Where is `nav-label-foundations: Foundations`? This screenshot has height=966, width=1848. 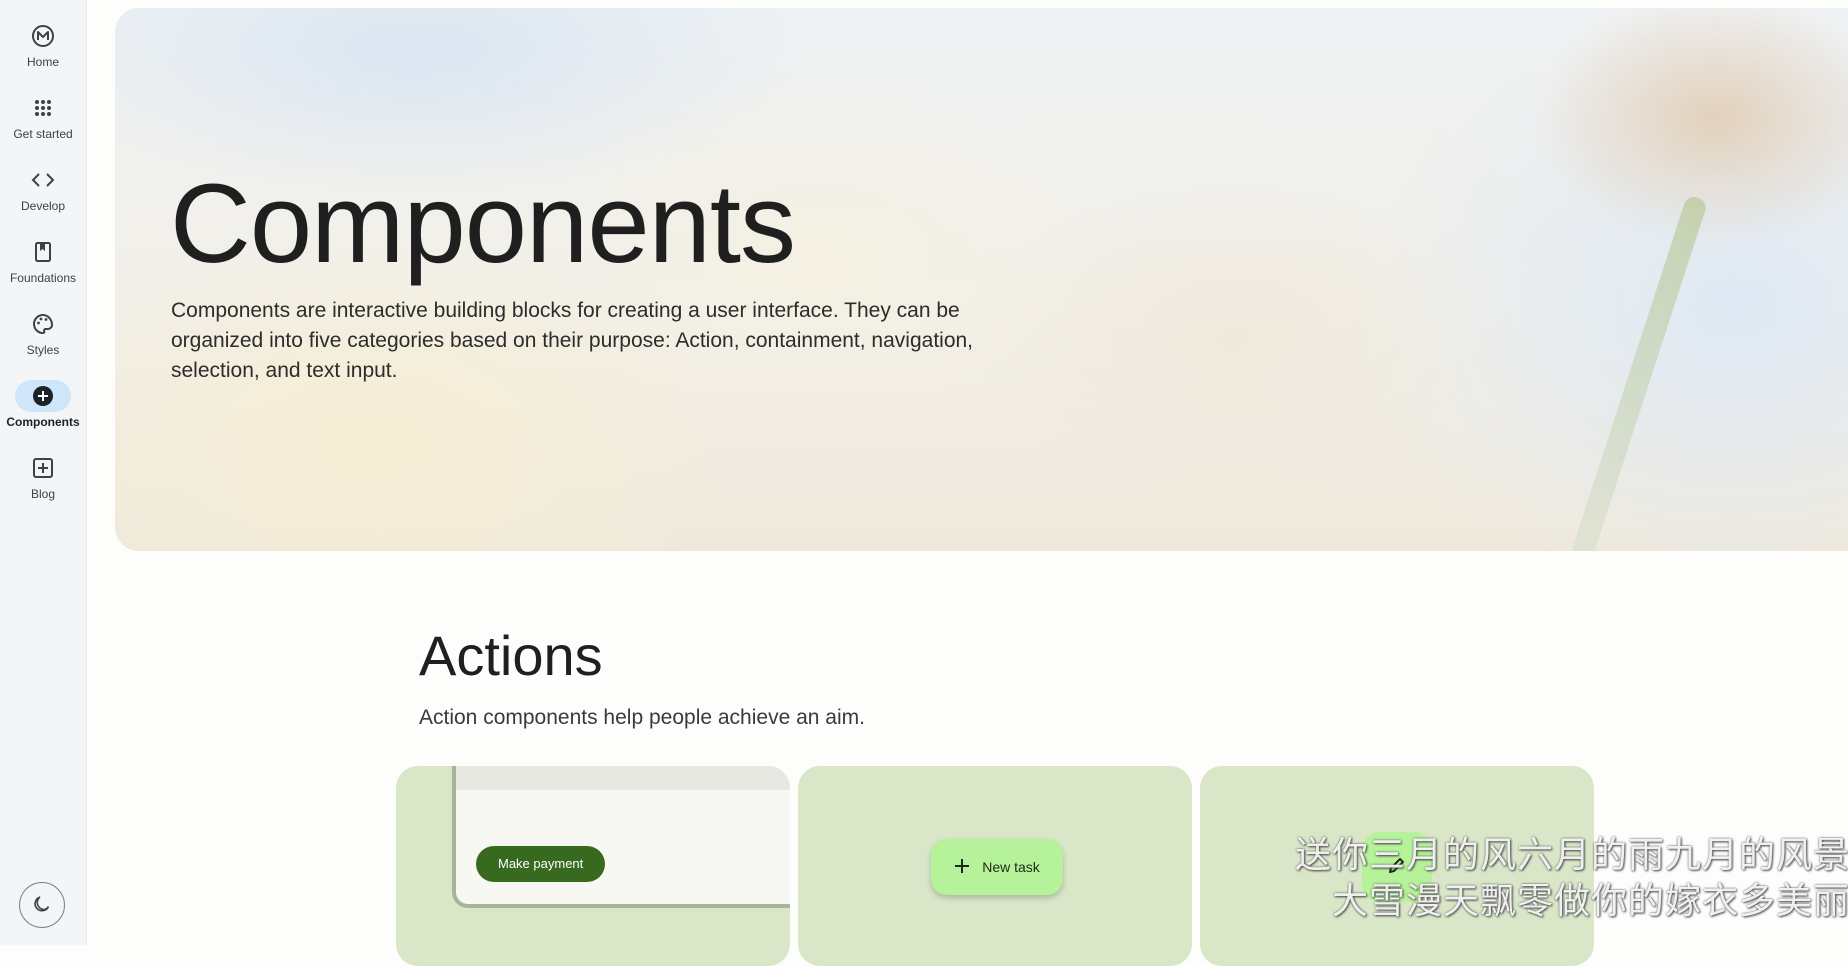
nav-label-foundations: Foundations is located at coordinates (43, 278).